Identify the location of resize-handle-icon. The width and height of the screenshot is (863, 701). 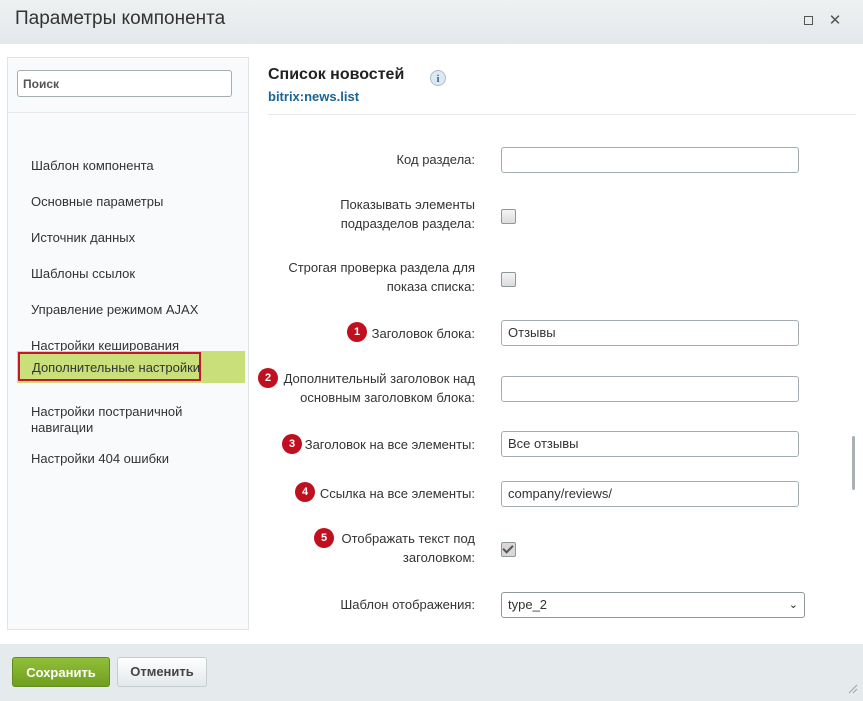
(853, 689).